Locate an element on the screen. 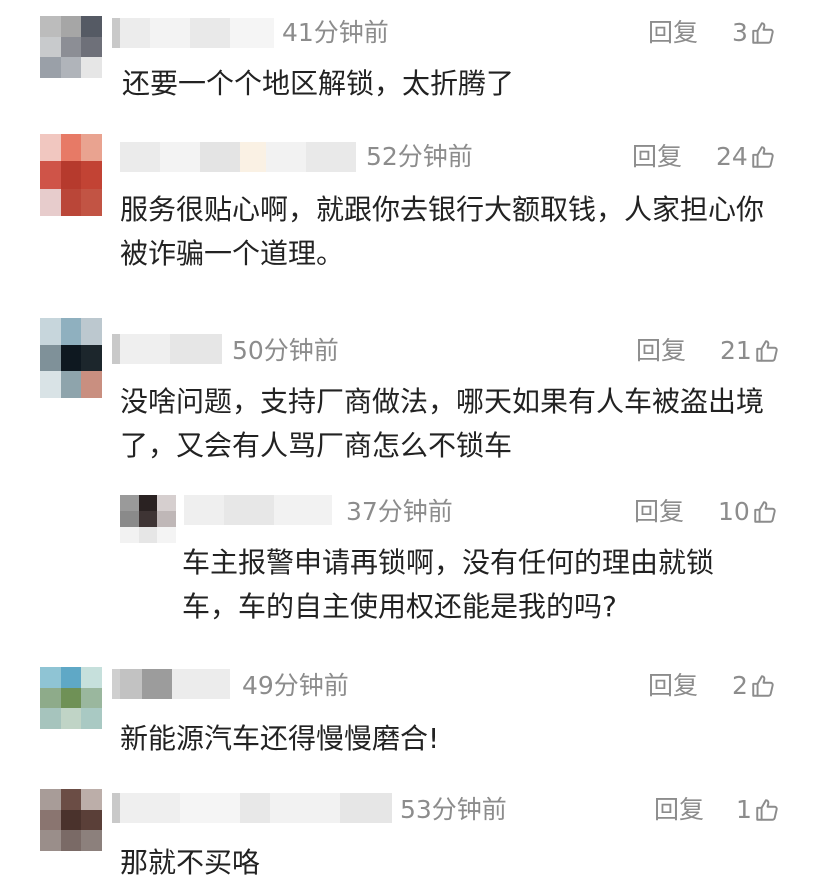 The width and height of the screenshot is (828, 891). like-button: 1 is located at coordinates (758, 810).